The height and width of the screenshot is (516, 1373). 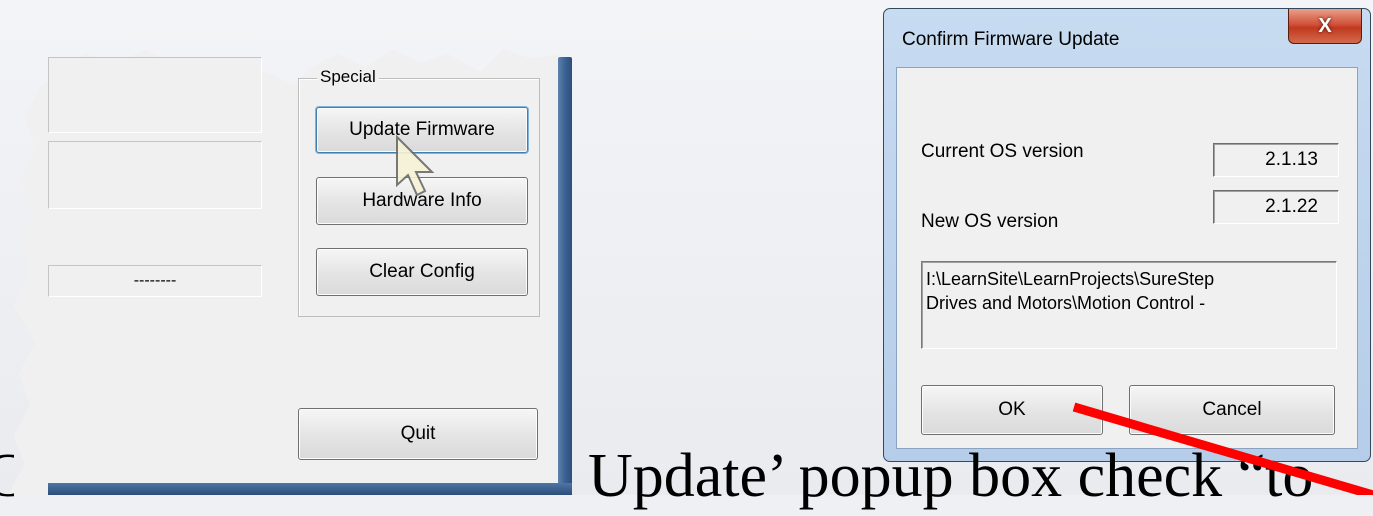 I want to click on caption-text: Update’ popup box check “to, so click(x=951, y=476).